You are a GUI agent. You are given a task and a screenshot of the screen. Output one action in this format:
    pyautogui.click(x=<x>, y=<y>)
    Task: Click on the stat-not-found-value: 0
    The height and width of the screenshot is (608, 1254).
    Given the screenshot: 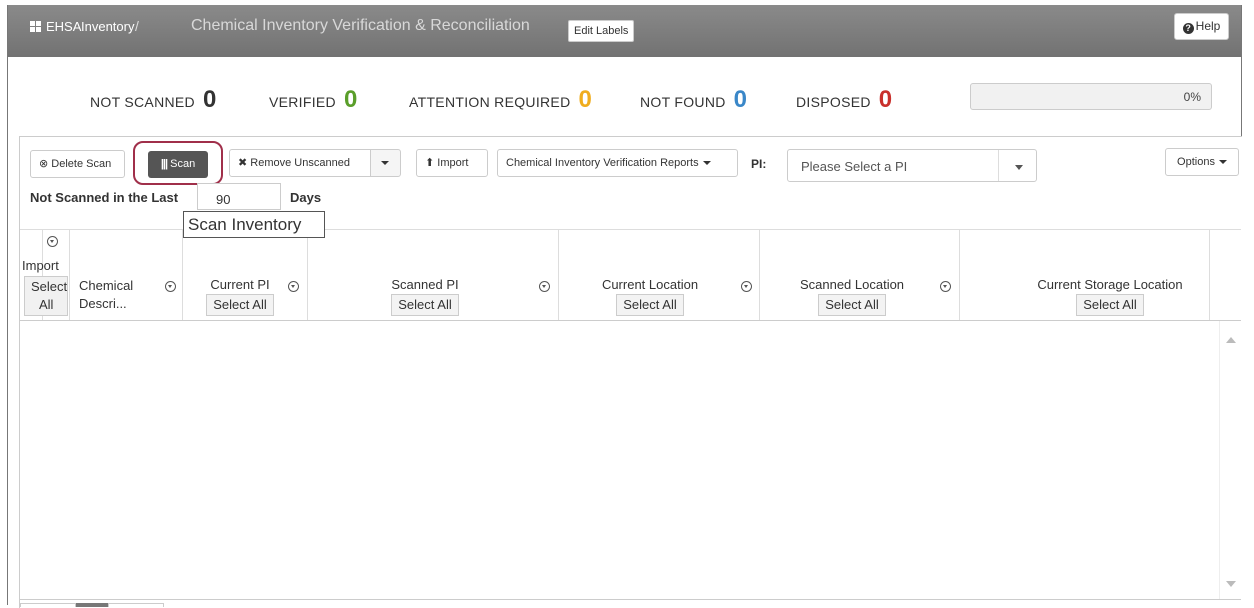 What is the action you would take?
    pyautogui.click(x=740, y=99)
    